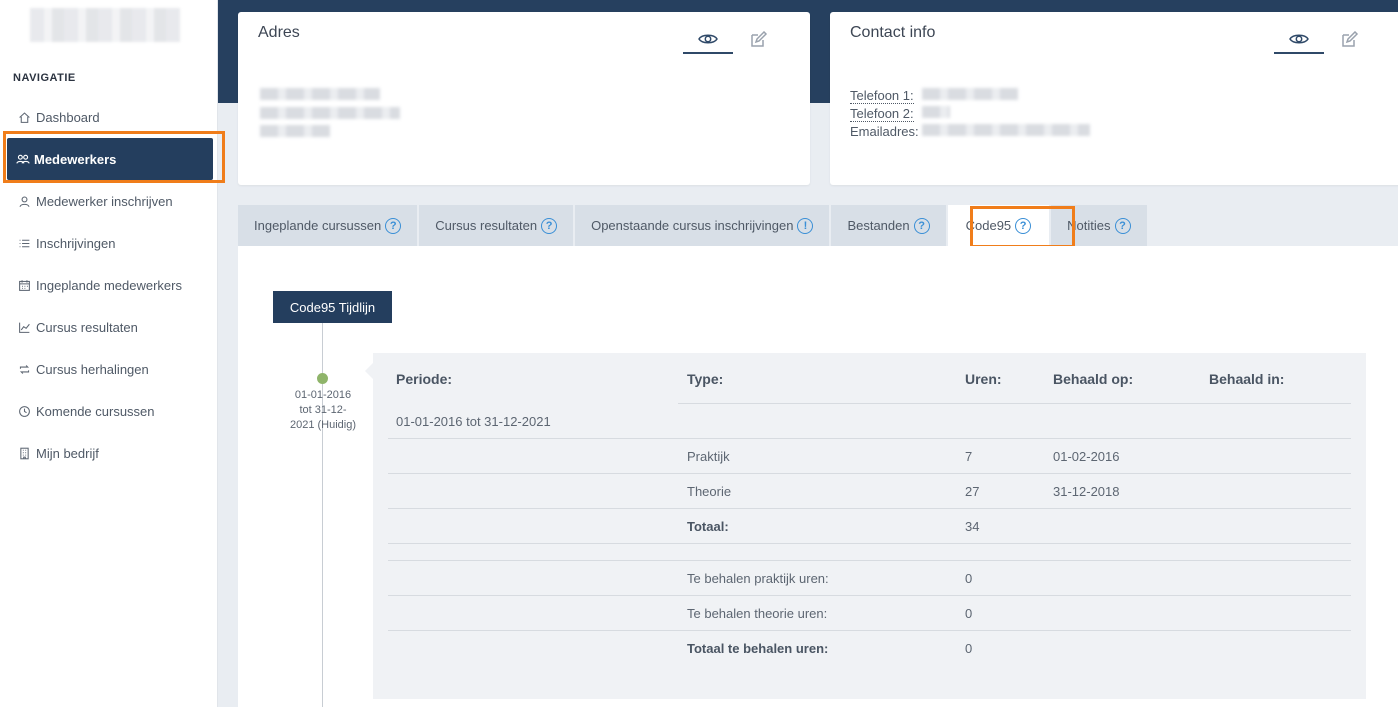  Describe the element at coordinates (24, 285) in the screenshot. I see `calendar-icon` at that location.